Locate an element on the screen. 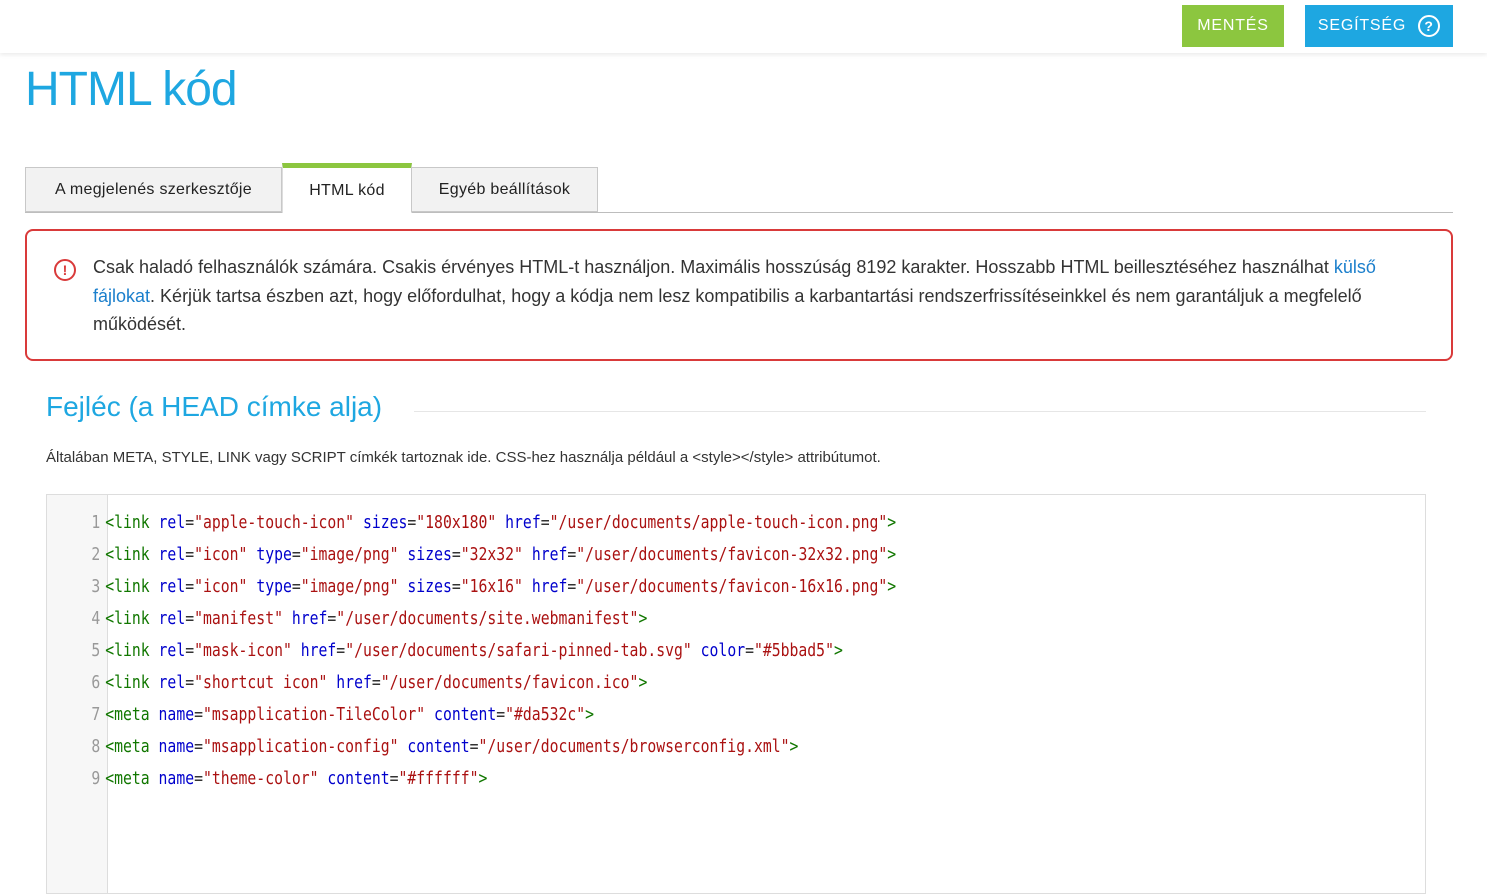 Image resolution: width=1487 pixels, height=894 pixels. save-button: MENTÉS is located at coordinates (1233, 26).